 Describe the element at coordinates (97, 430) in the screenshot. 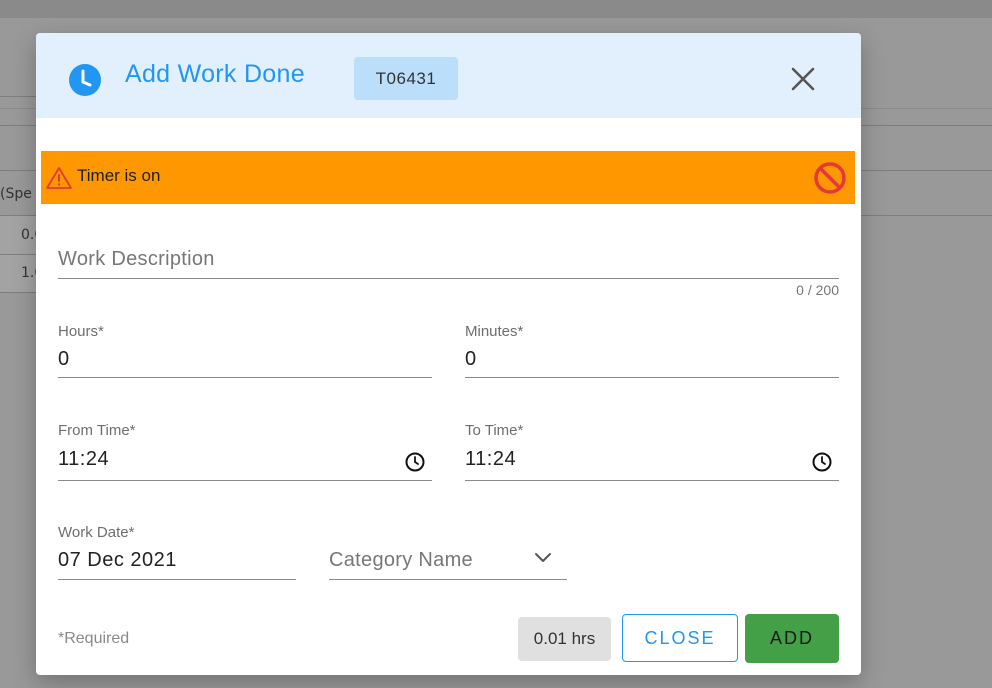

I see `from-time-label: From Time*` at that location.